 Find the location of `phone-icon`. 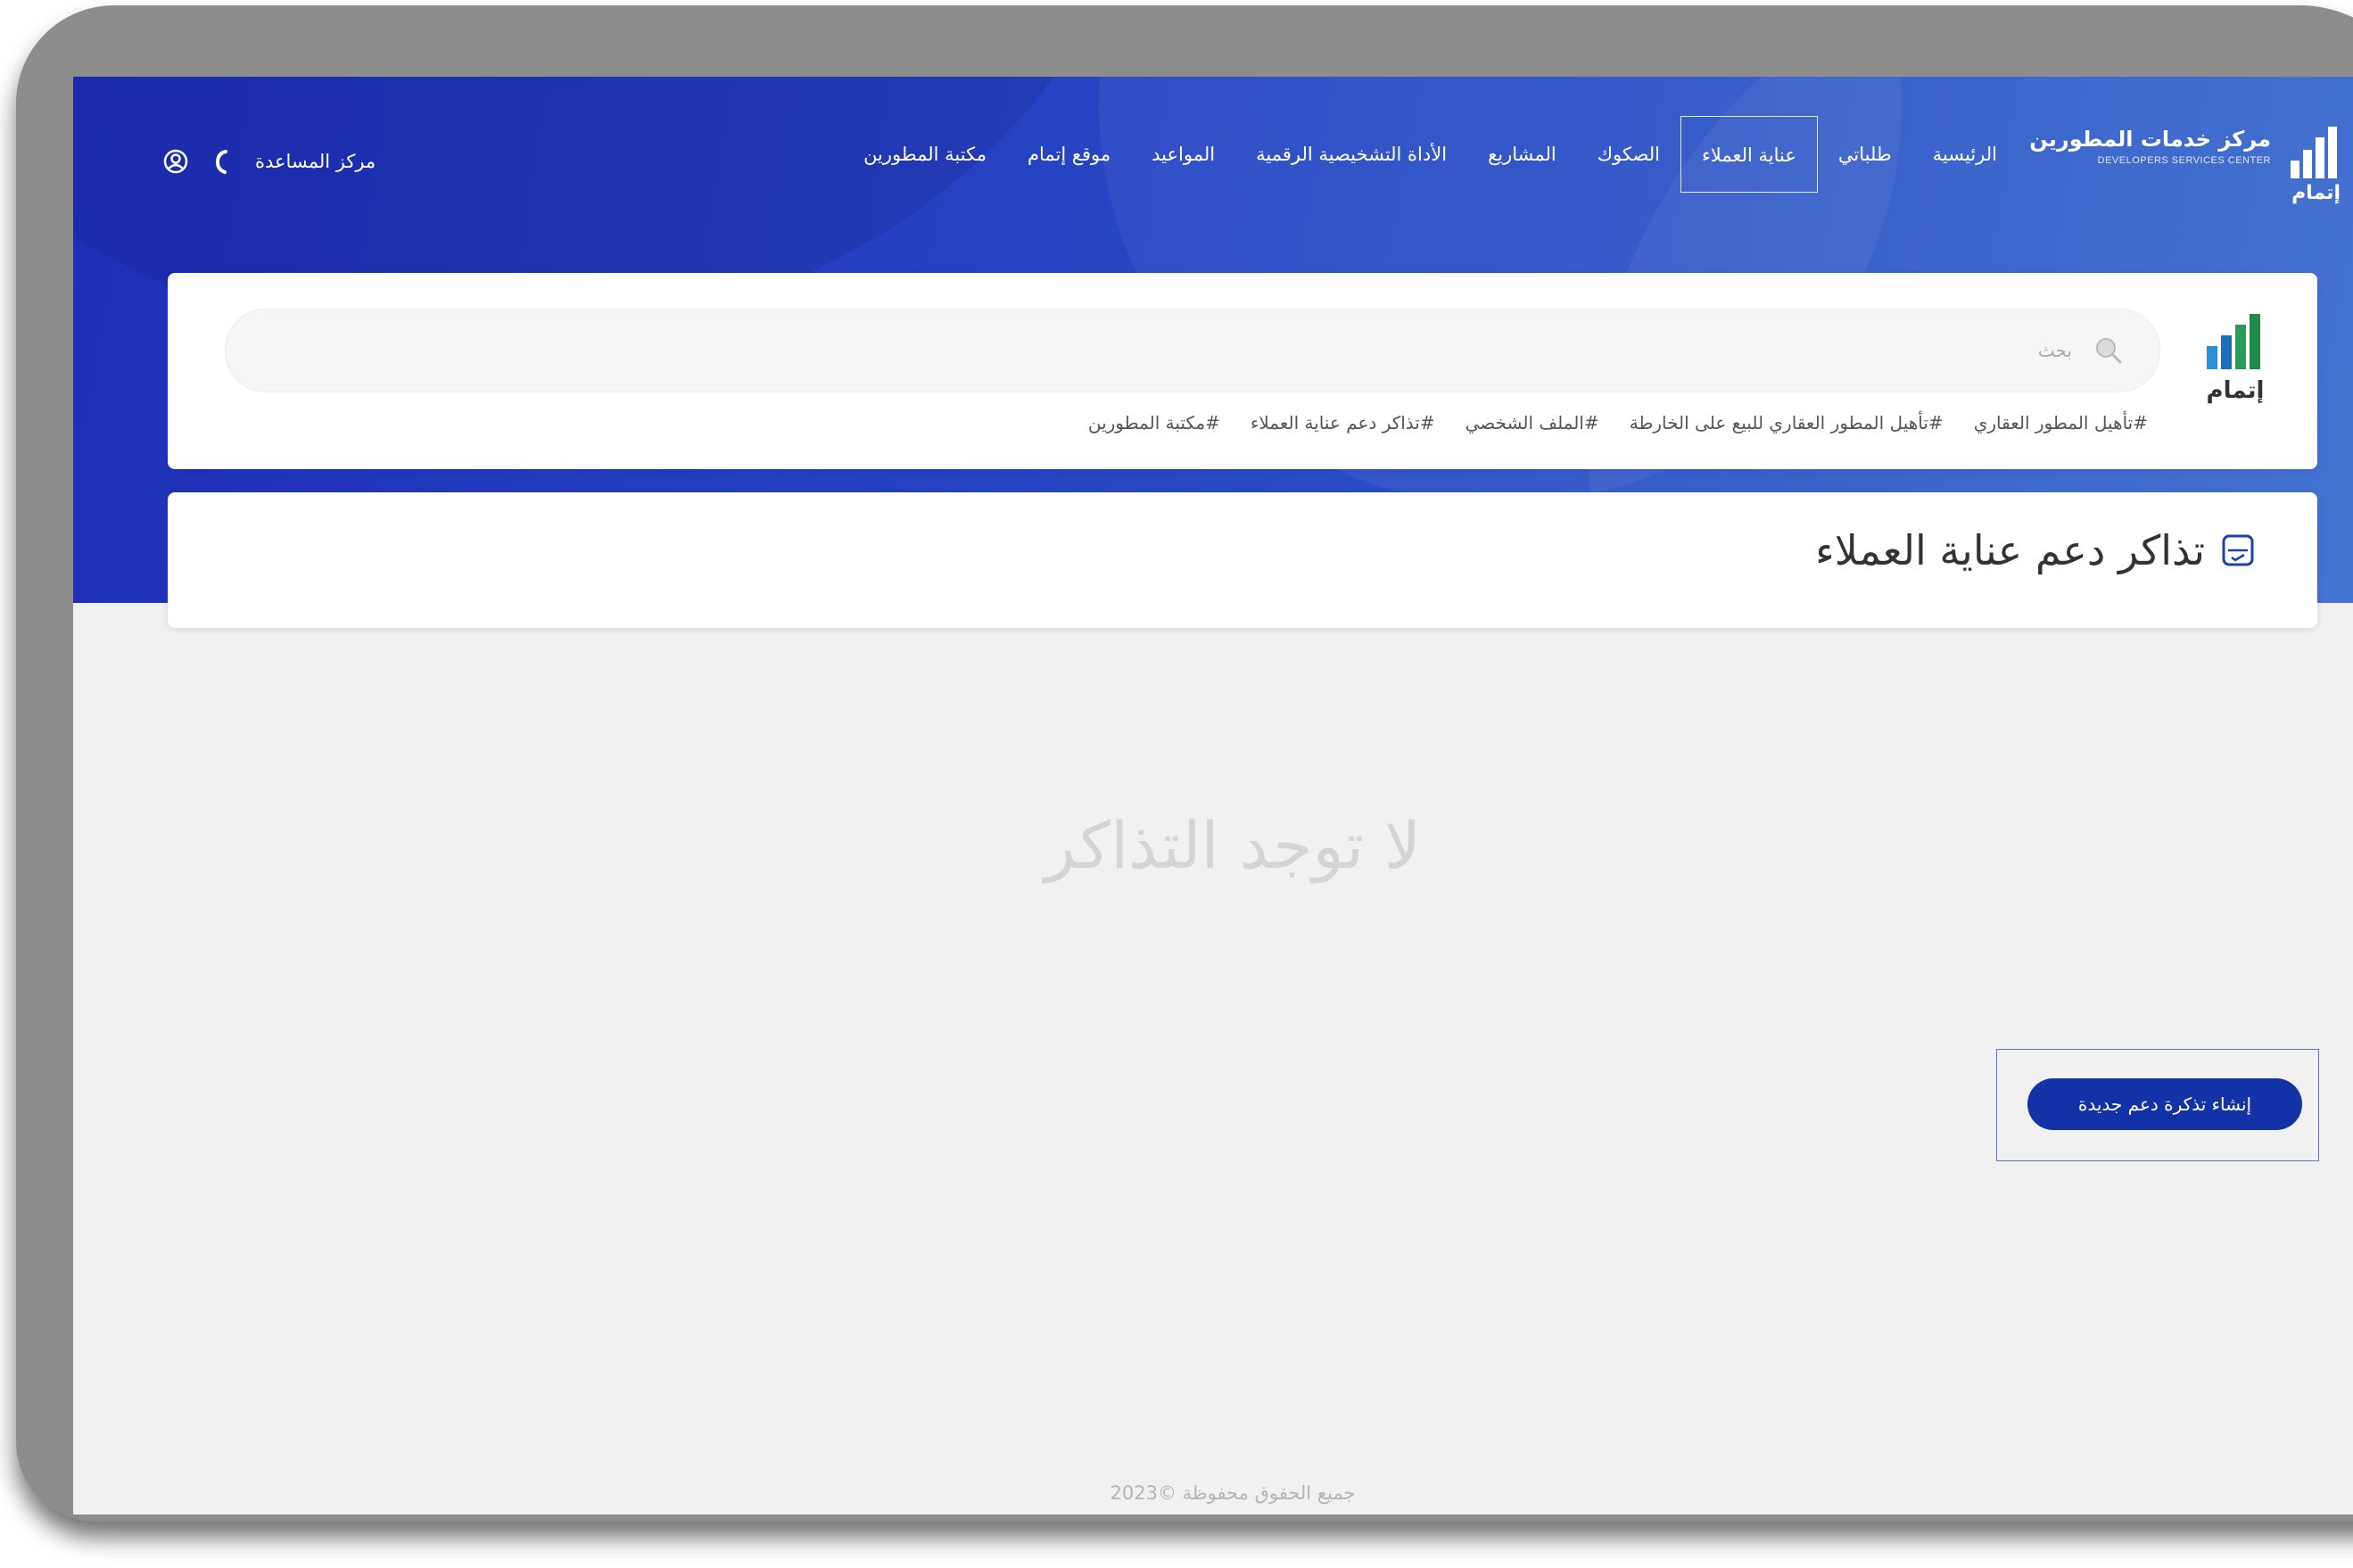

phone-icon is located at coordinates (222, 161).